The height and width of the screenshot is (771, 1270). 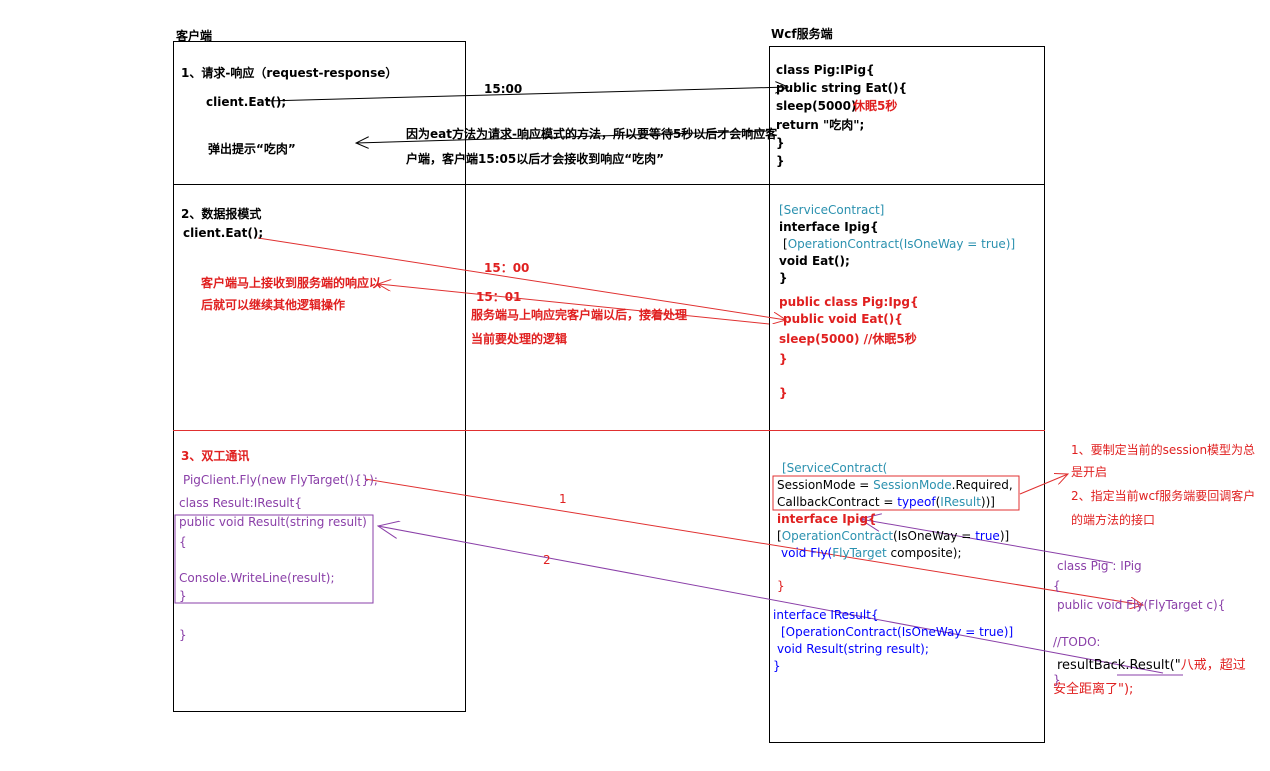 What do you see at coordinates (783, 393) in the screenshot?
I see `s2-close3: }` at bounding box center [783, 393].